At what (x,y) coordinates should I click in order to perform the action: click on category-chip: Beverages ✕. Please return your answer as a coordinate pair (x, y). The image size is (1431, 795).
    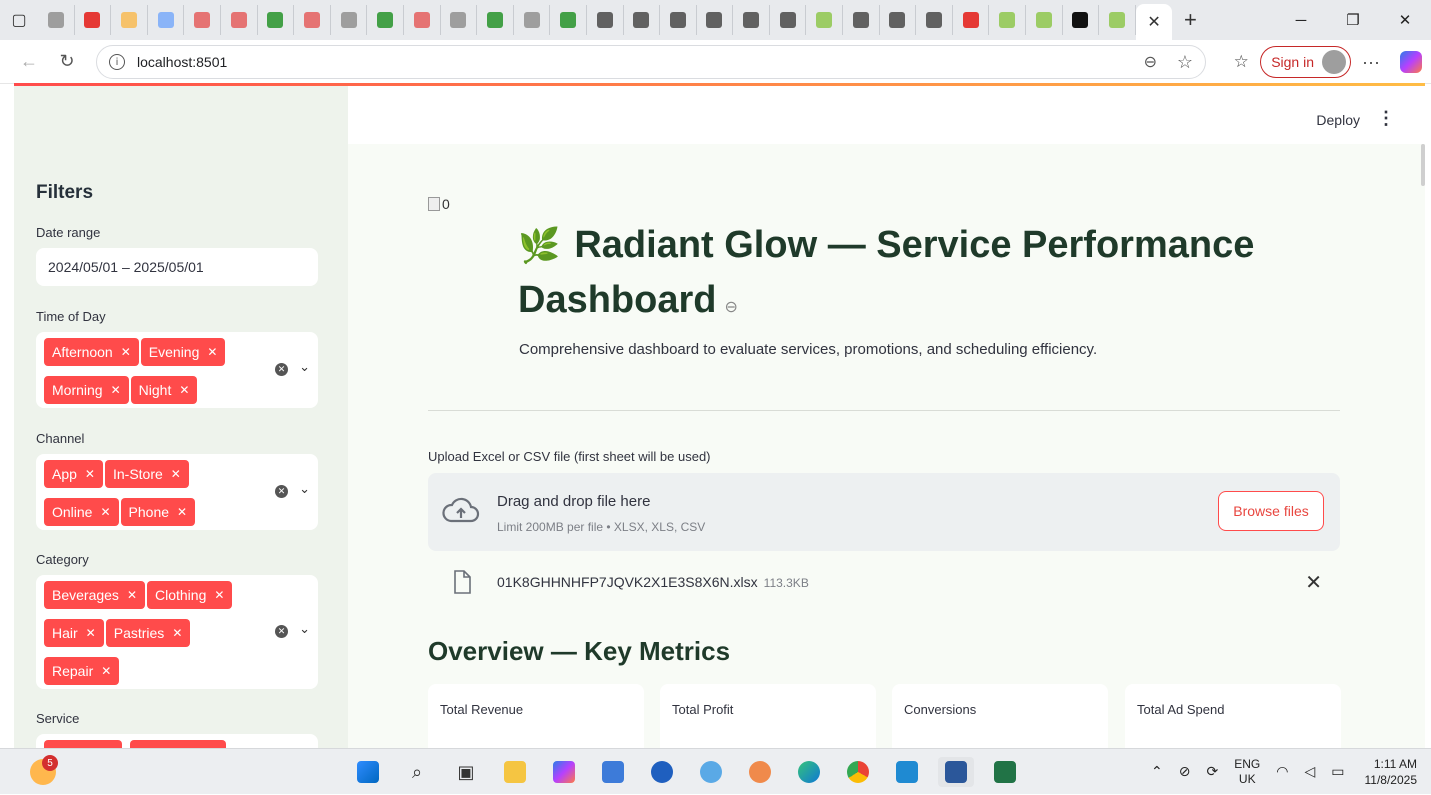
    Looking at the image, I should click on (94, 595).